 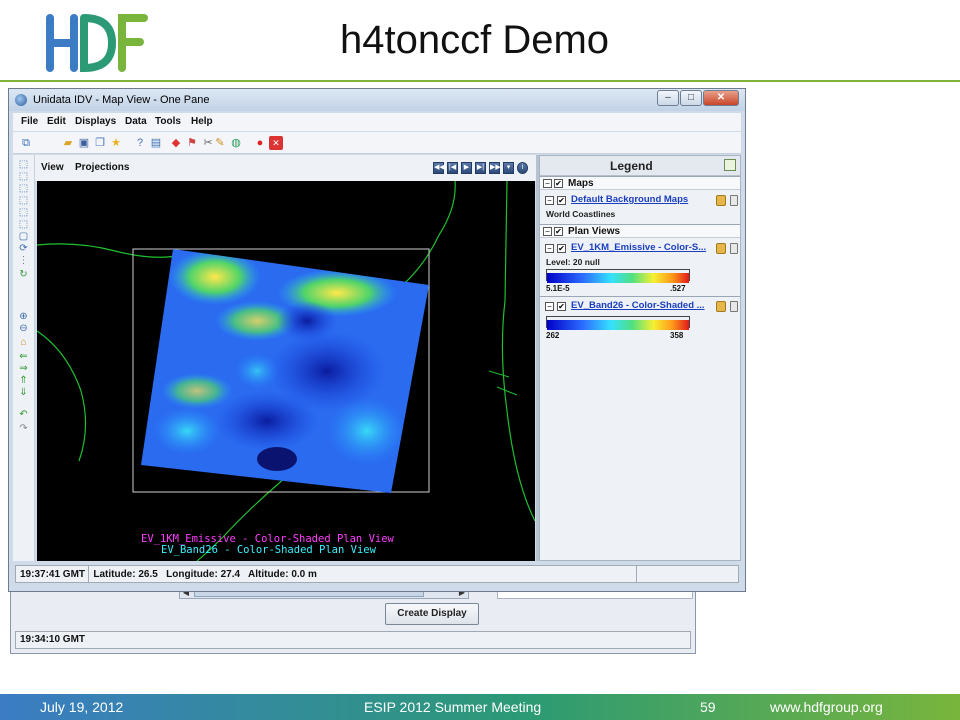 I want to click on view-north-icon: ⬚, so click(x=23, y=189).